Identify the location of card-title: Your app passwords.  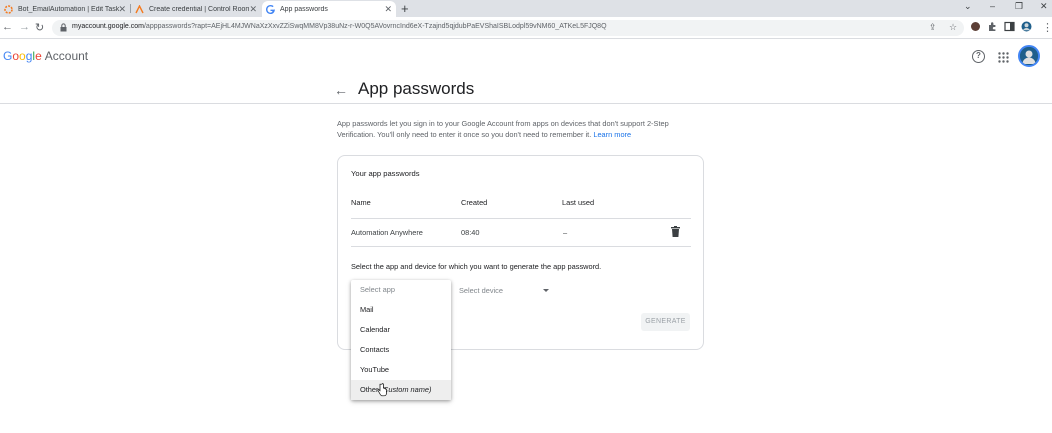
(385, 173).